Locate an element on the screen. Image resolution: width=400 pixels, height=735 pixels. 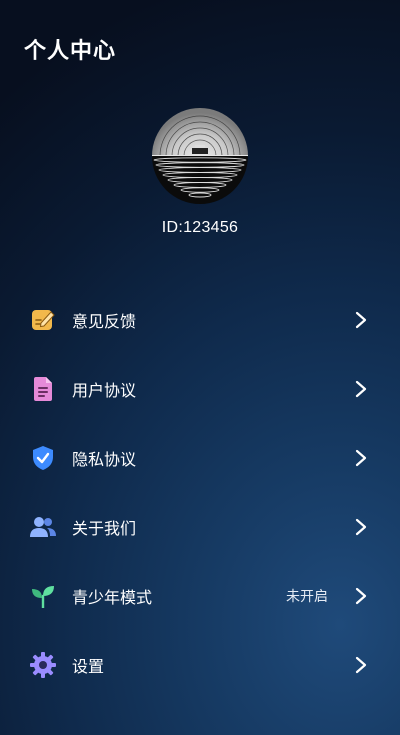
menu-item-about-us: 关于我们 is located at coordinates (200, 526).